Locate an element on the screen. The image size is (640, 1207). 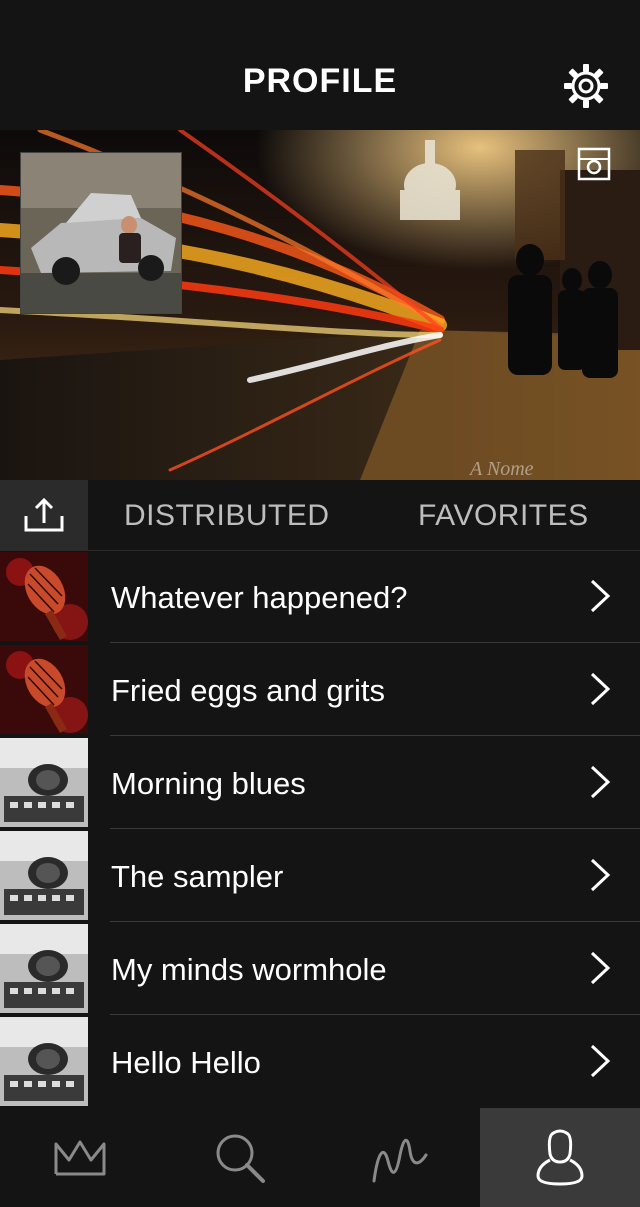
list-item: Fried eggs and grits is located at coordinates (320, 689).